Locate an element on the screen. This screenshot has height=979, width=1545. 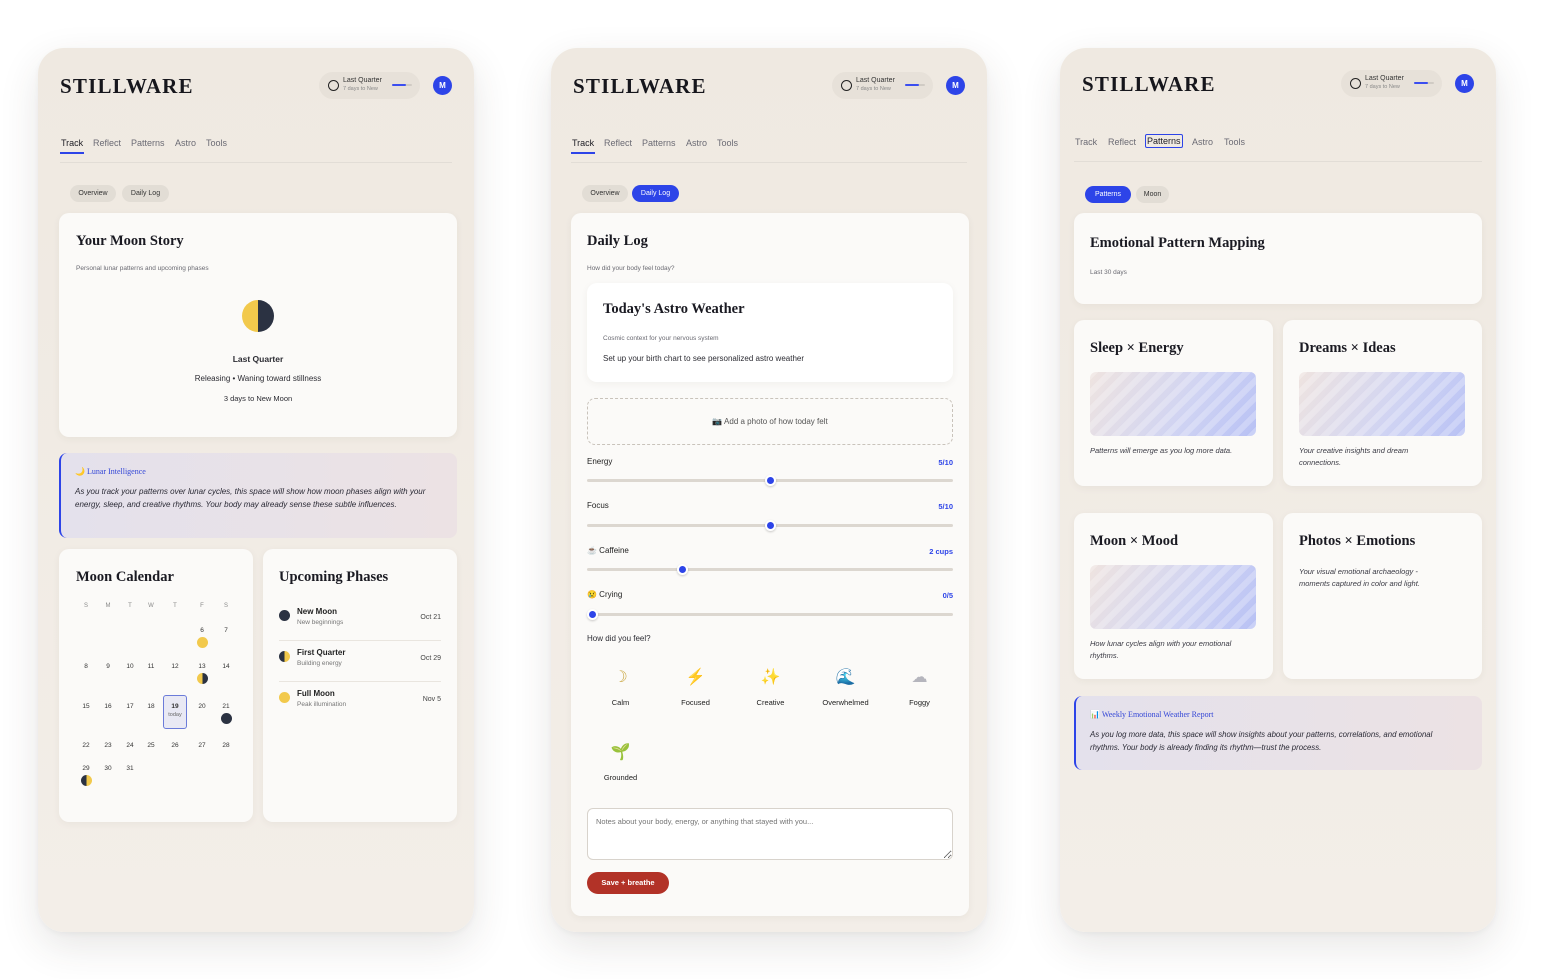
calendar-day: 7 is located at coordinates (226, 630).